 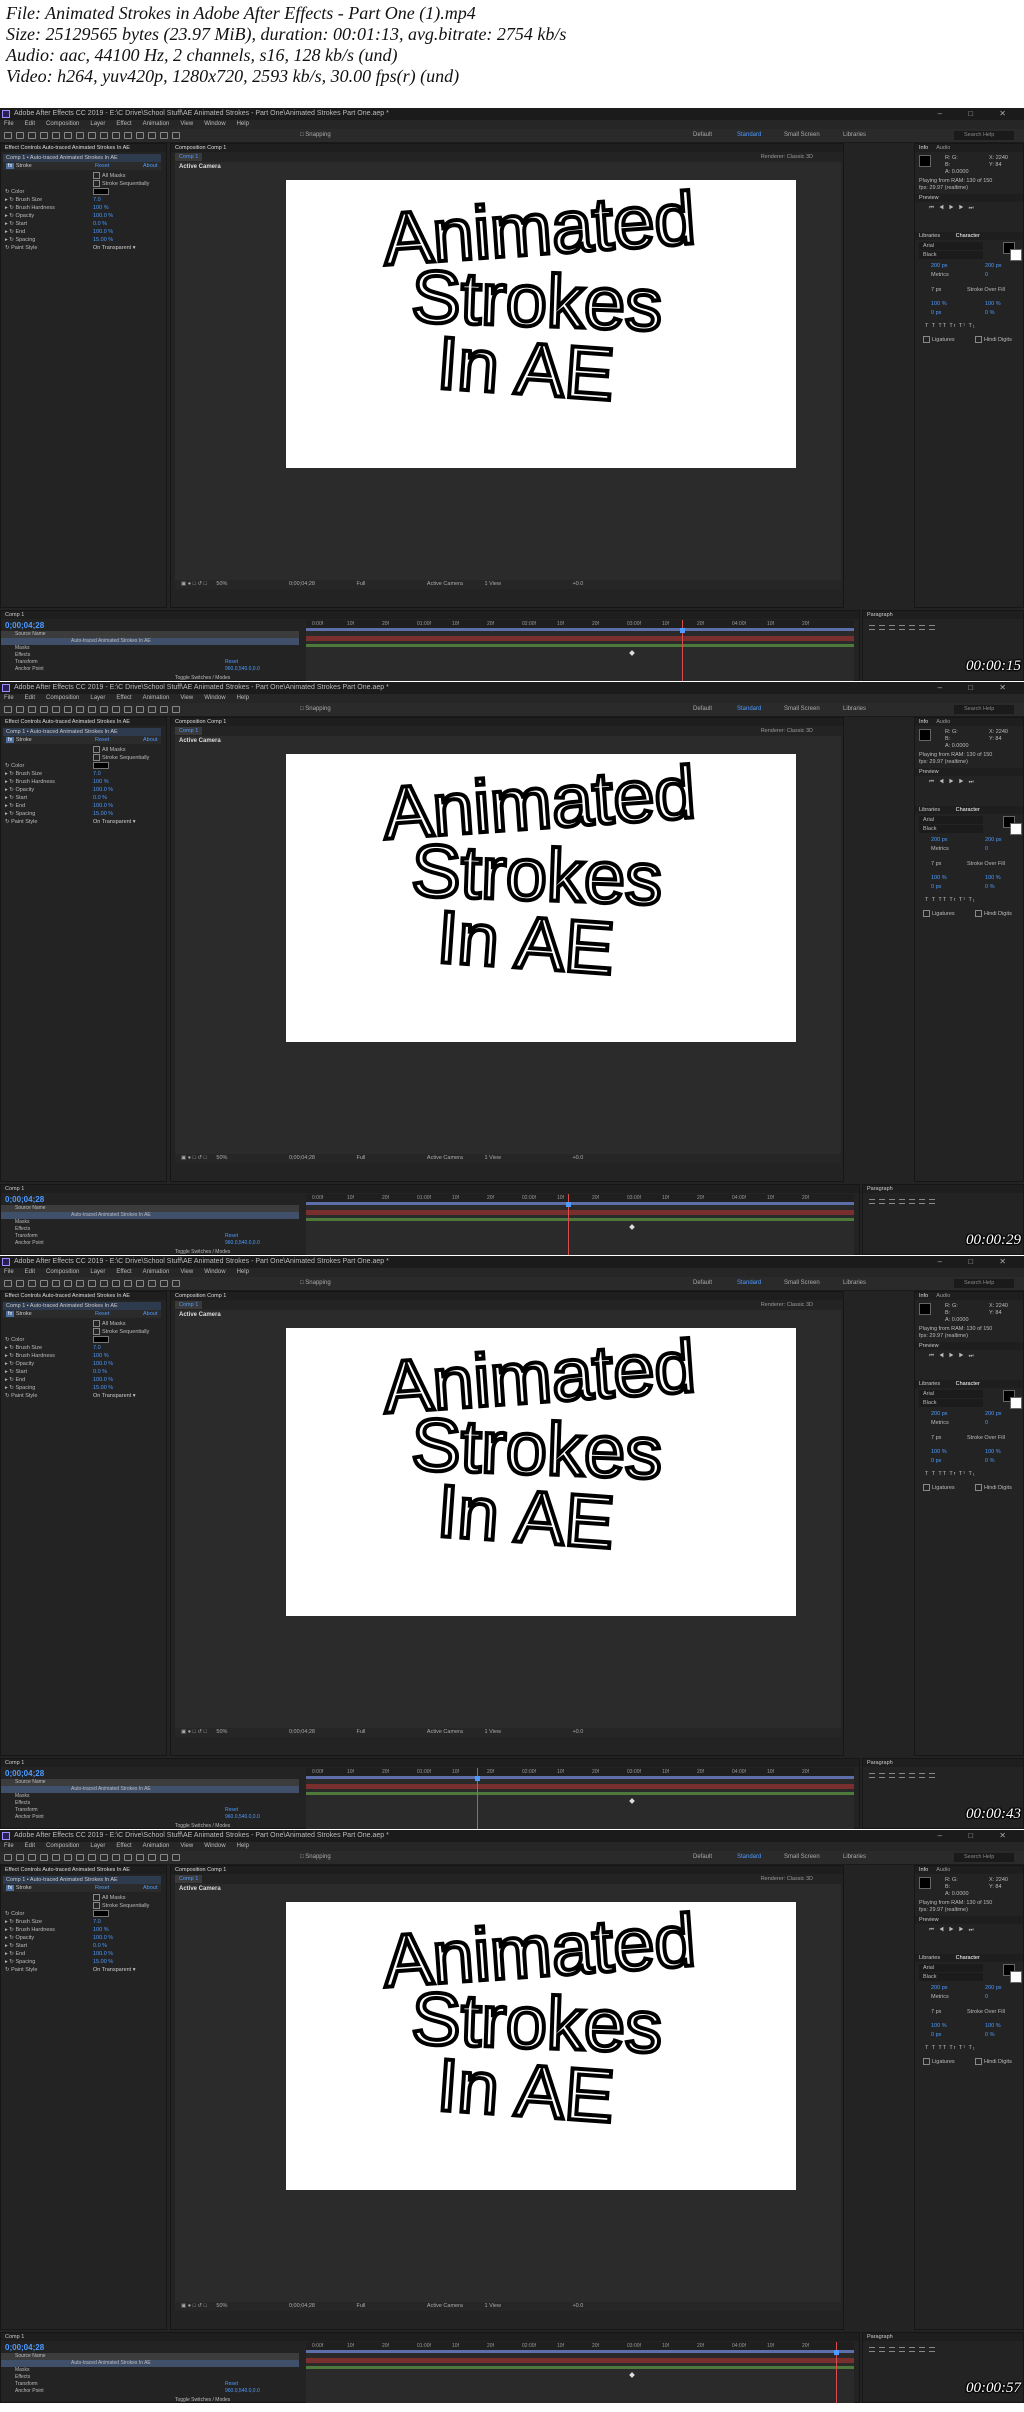 What do you see at coordinates (932, 2349) in the screenshot?
I see `justify-all-icon` at bounding box center [932, 2349].